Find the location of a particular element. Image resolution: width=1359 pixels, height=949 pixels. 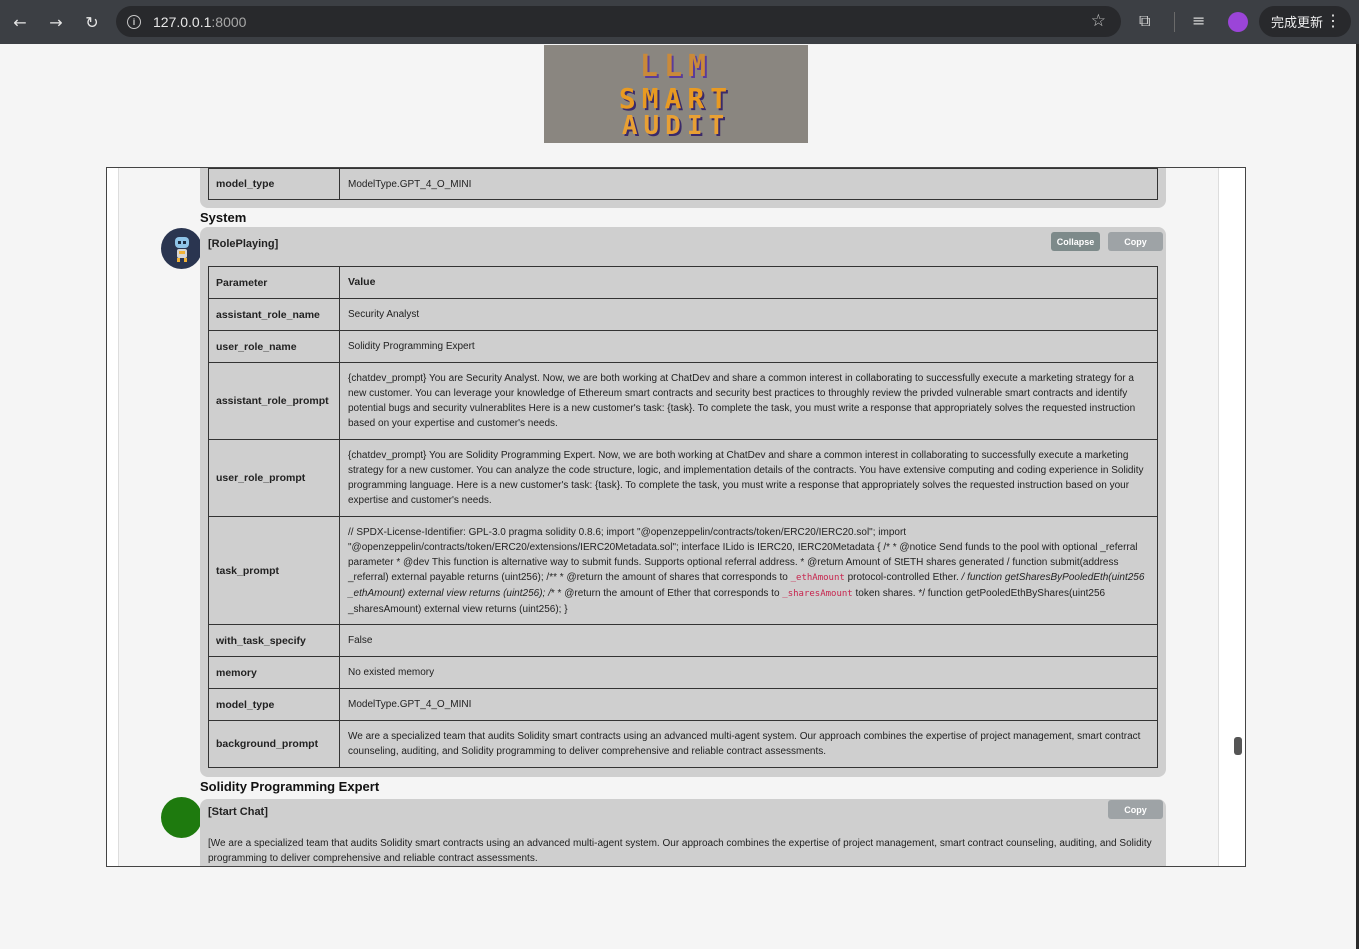

browser-toolbar: ← → ↻ i 127.0.0.1:8000 ☆ ⧉ ≡ 完成更新 ⋮ is located at coordinates (679, 22).